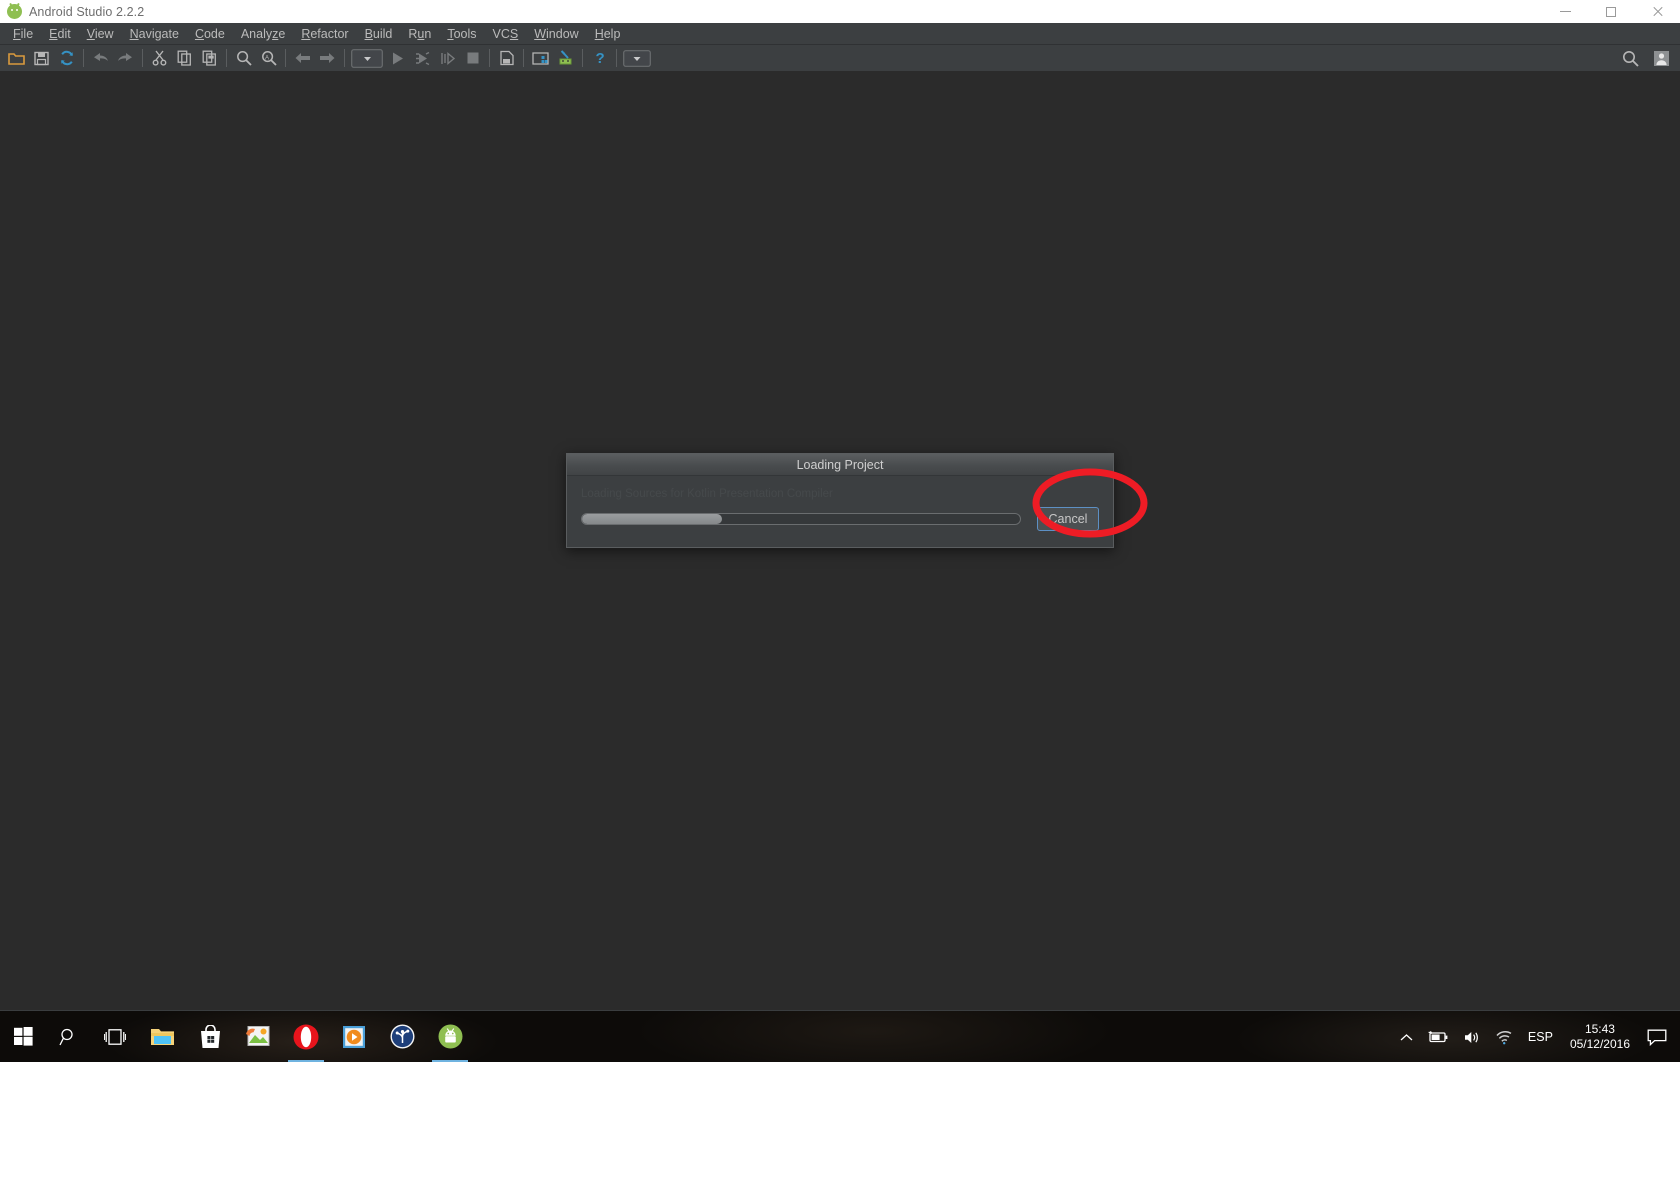  What do you see at coordinates (1661, 58) in the screenshot?
I see `user-avatar-icon` at bounding box center [1661, 58].